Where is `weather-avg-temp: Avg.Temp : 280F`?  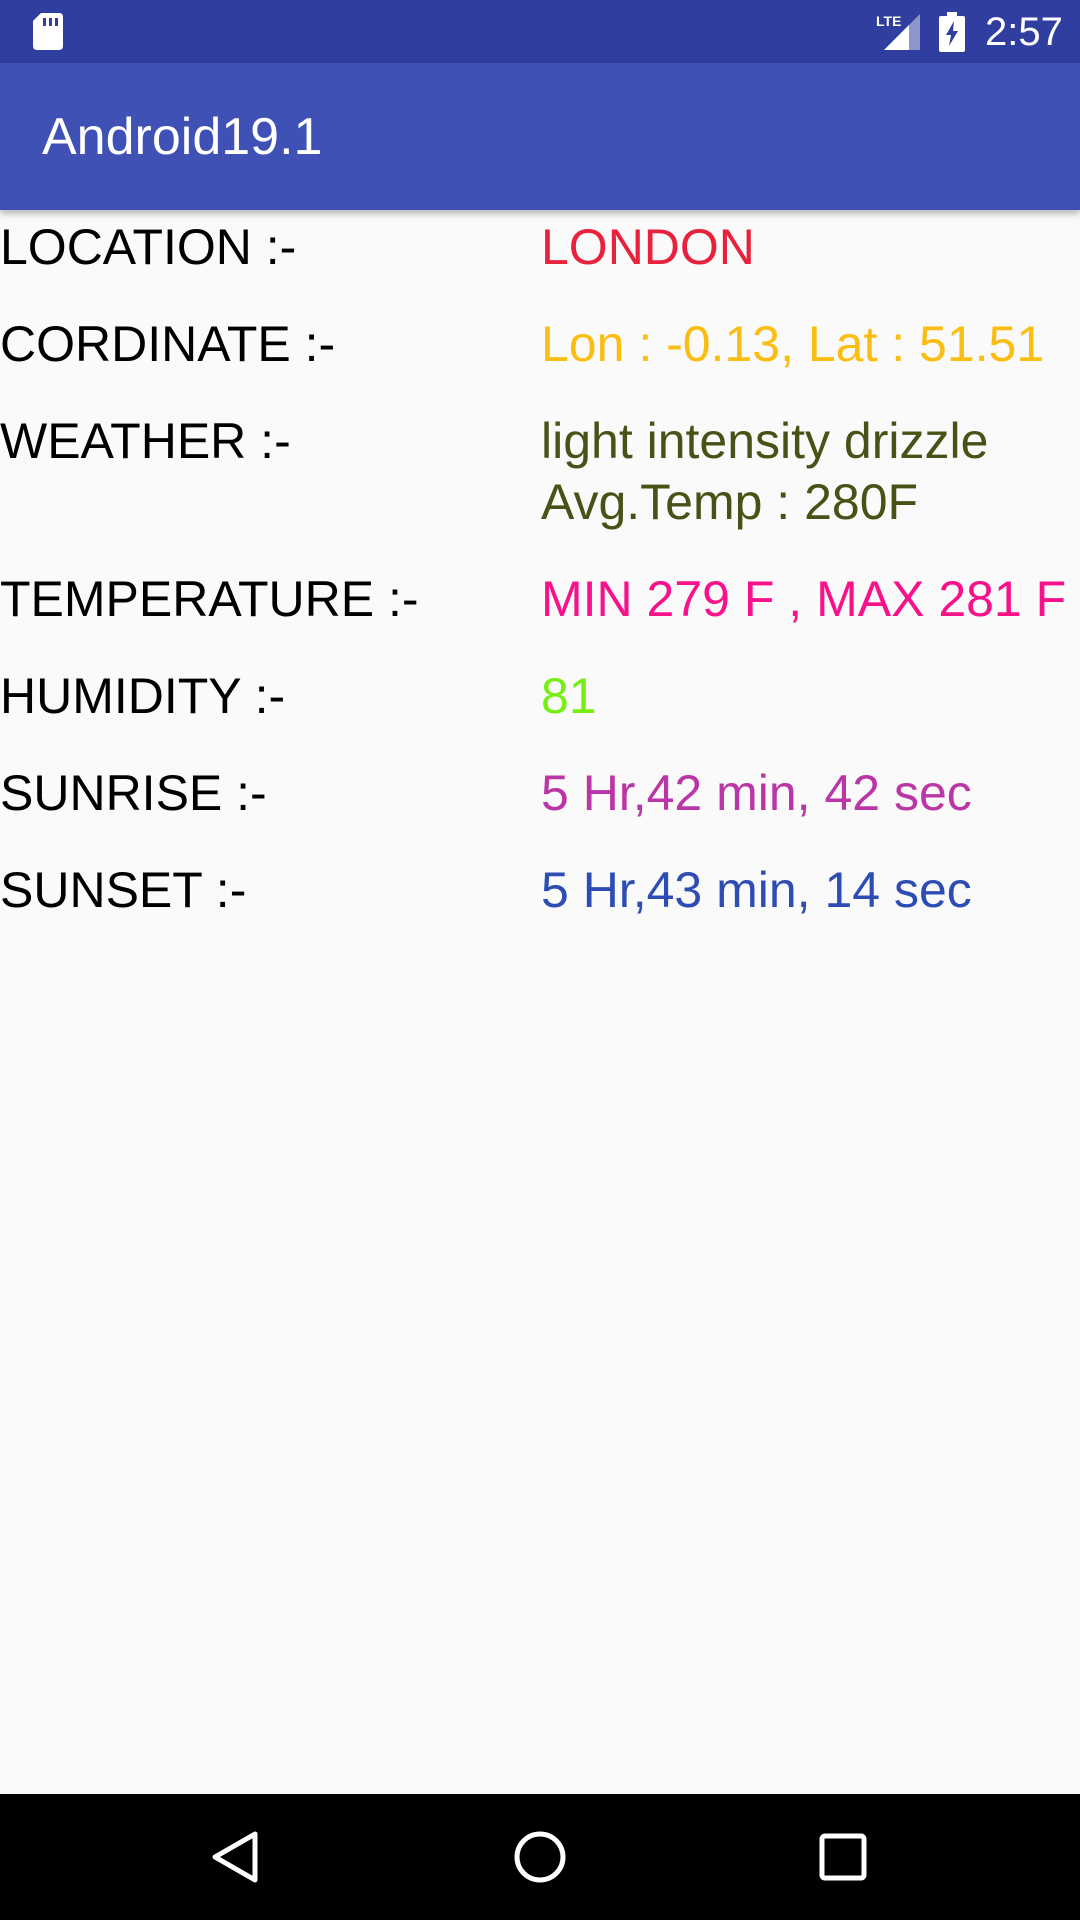 weather-avg-temp: Avg.Temp : 280F is located at coordinates (730, 502).